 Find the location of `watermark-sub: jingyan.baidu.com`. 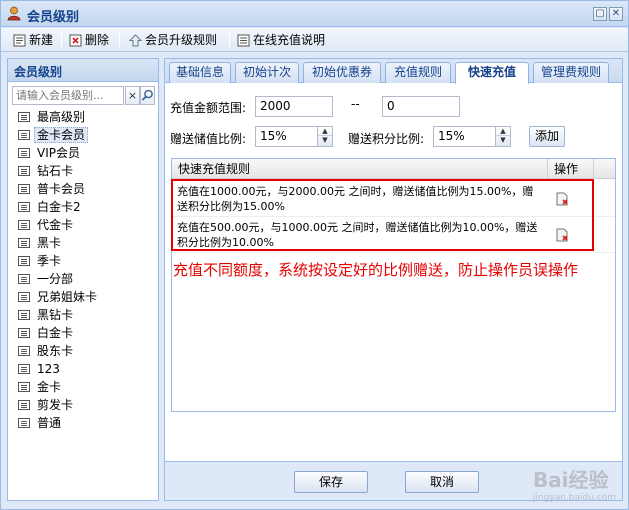

watermark-sub: jingyan.baidu.com is located at coordinates (574, 498).